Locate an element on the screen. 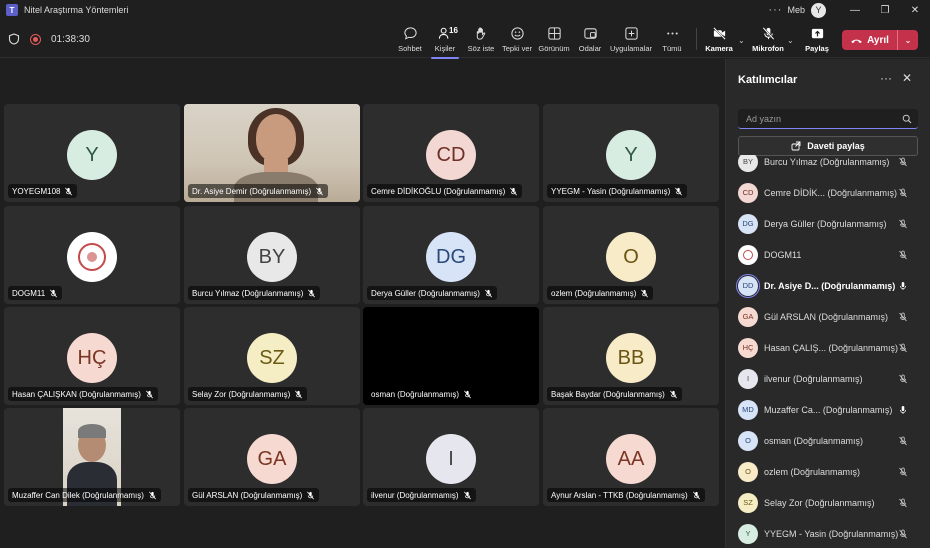 The width and height of the screenshot is (930, 548). participant-tile: Iilvenur (Doğrulanmamış) is located at coordinates (451, 457).